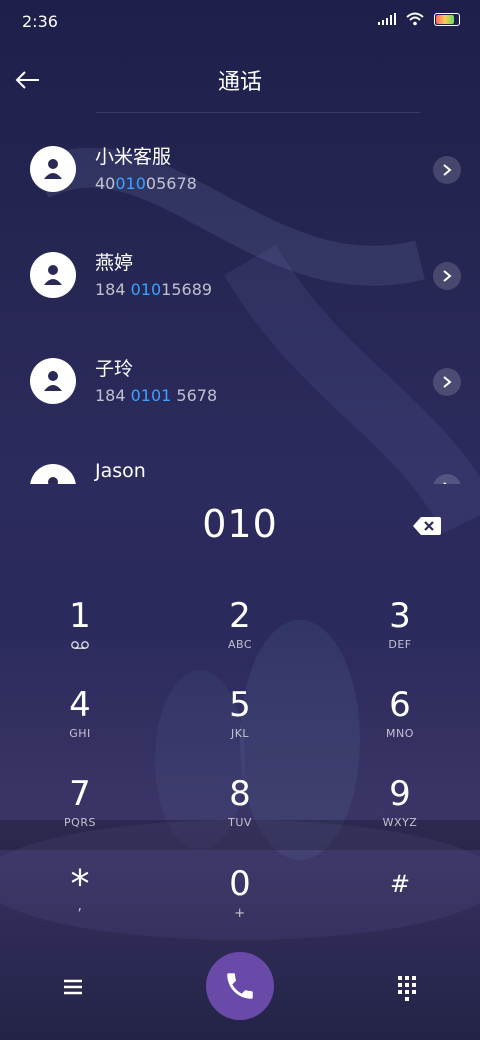  Describe the element at coordinates (80, 645) in the screenshot. I see `voicemail-icon` at that location.